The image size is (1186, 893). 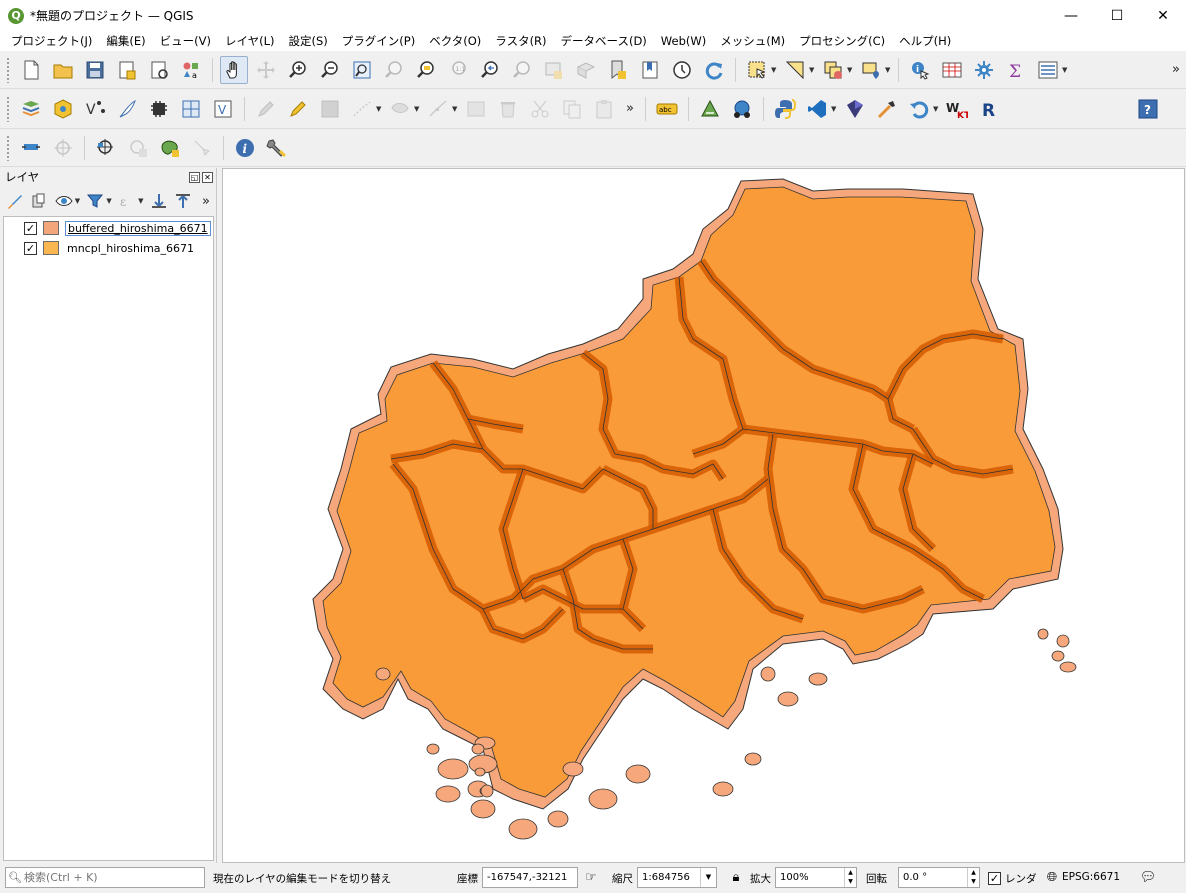 I want to click on rotation-field: 0.0 ° ▲ ▼, so click(x=939, y=877).